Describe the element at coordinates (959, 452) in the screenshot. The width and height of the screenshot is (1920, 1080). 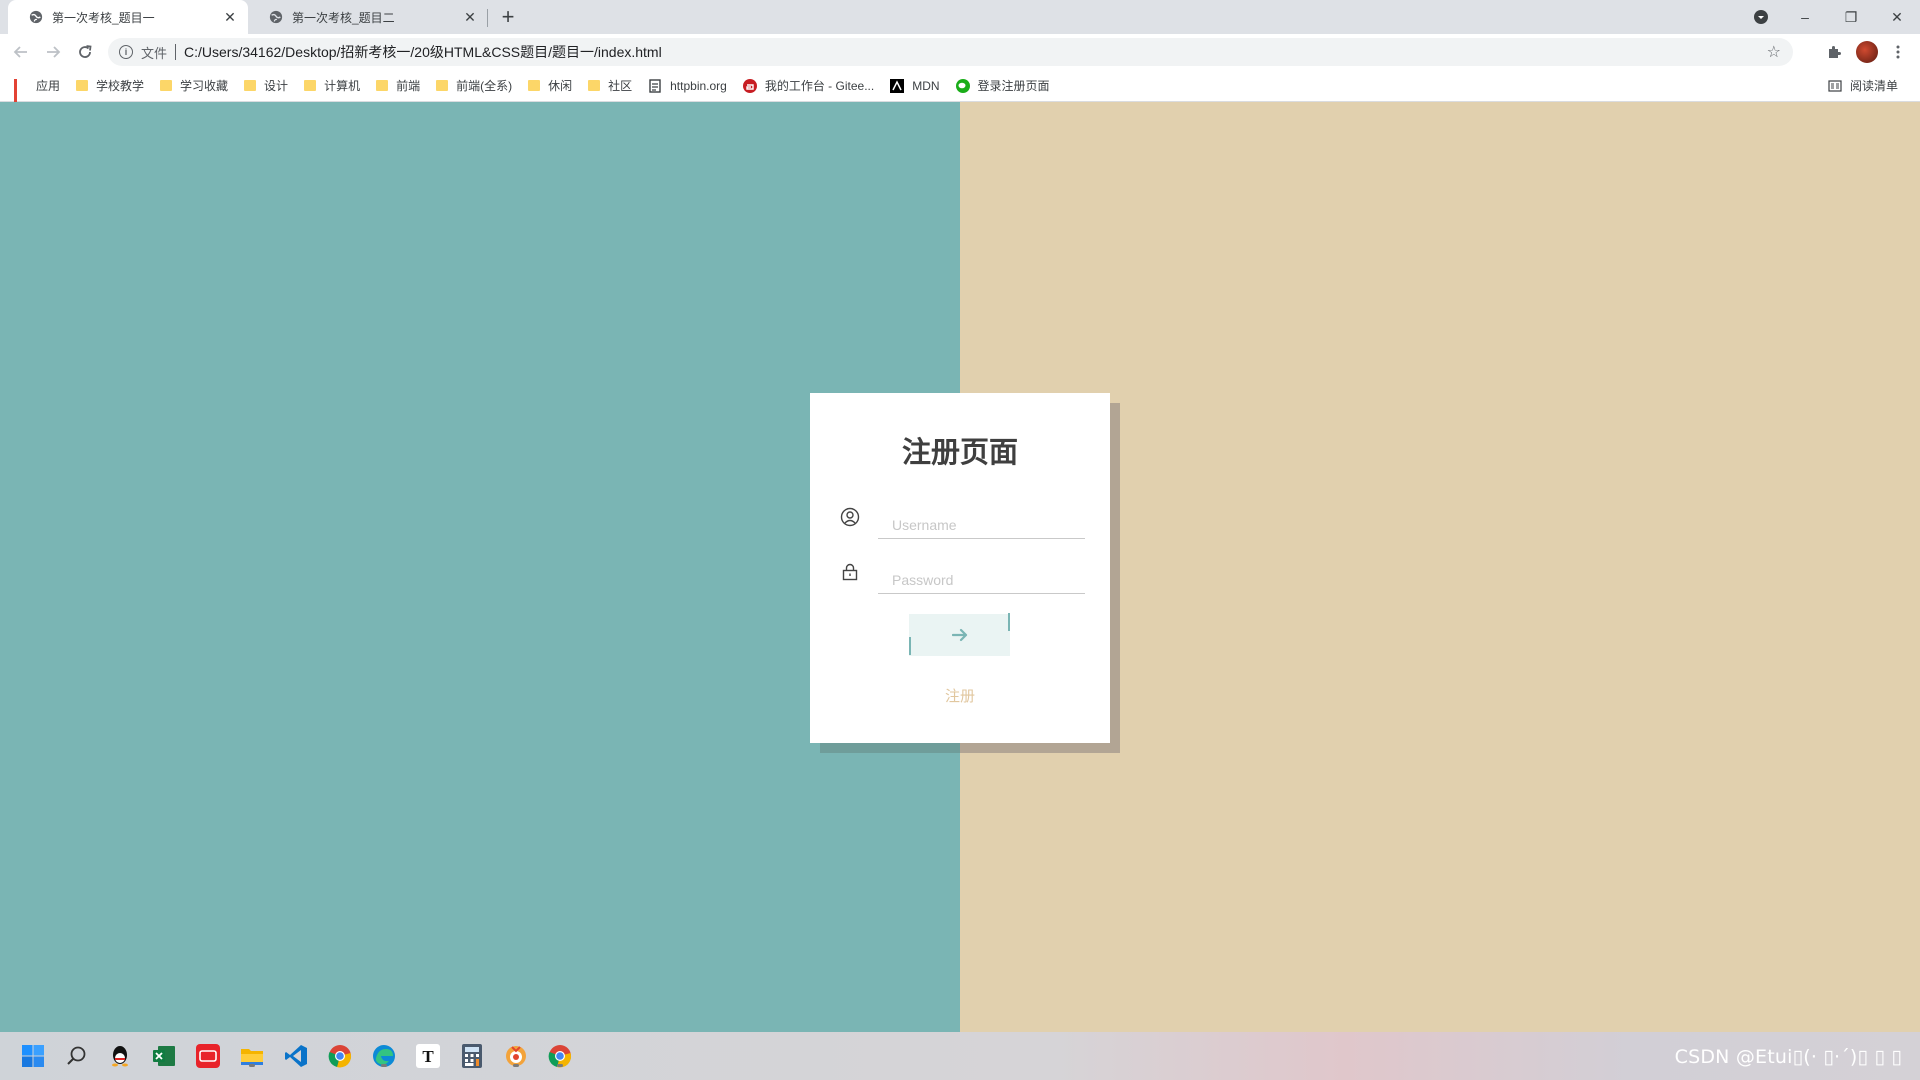
I see `page-title: 注册页面` at that location.